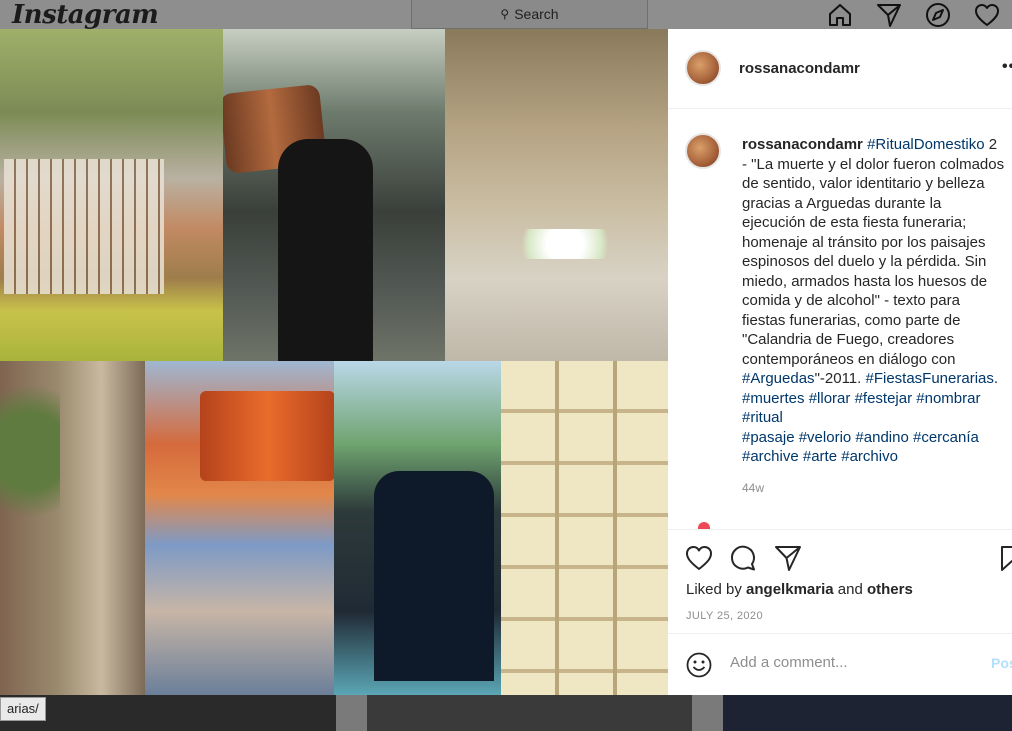 The image size is (1012, 731). I want to click on caption-text: ., so click(996, 378).